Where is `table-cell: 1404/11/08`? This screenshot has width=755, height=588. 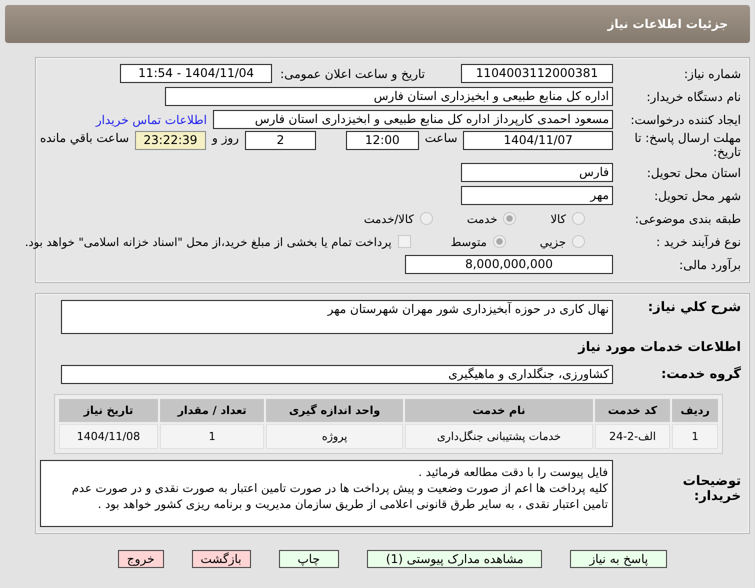 table-cell: 1404/11/08 is located at coordinates (108, 436).